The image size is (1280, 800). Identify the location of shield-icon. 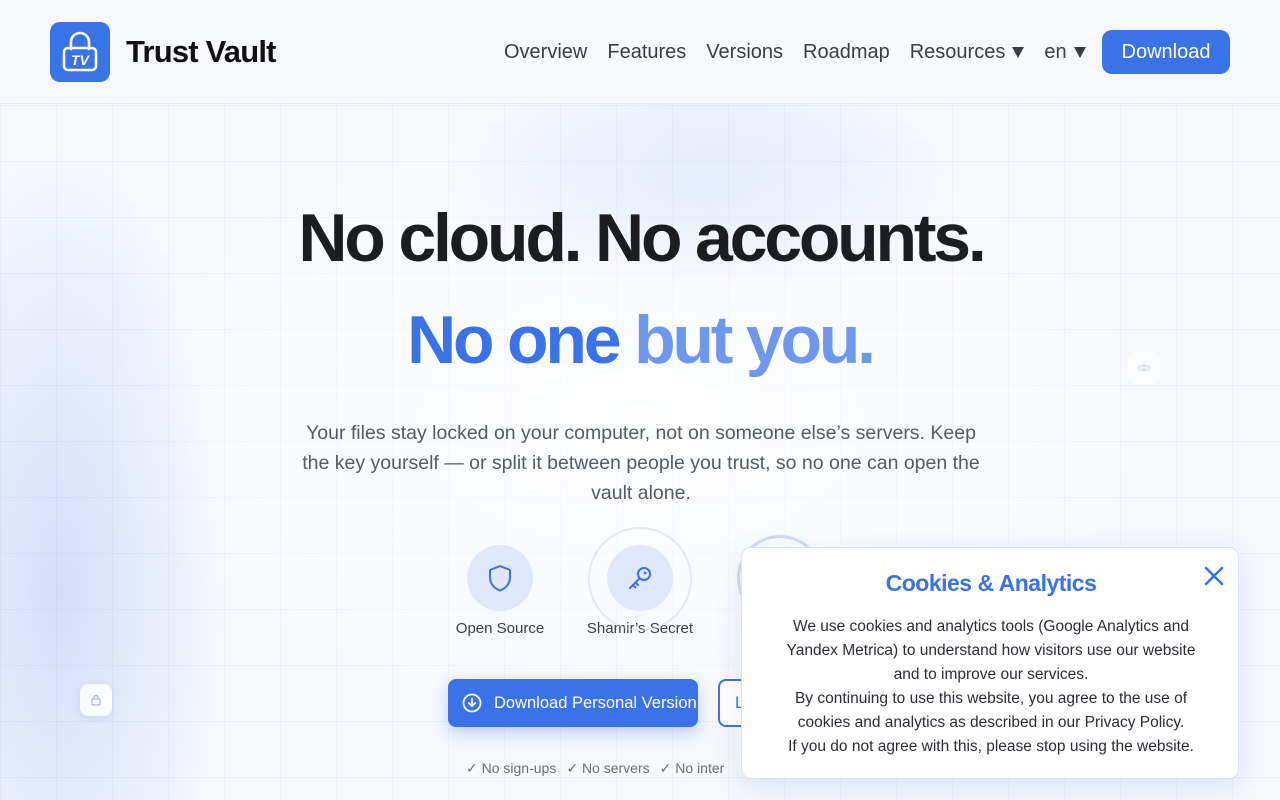
(500, 578).